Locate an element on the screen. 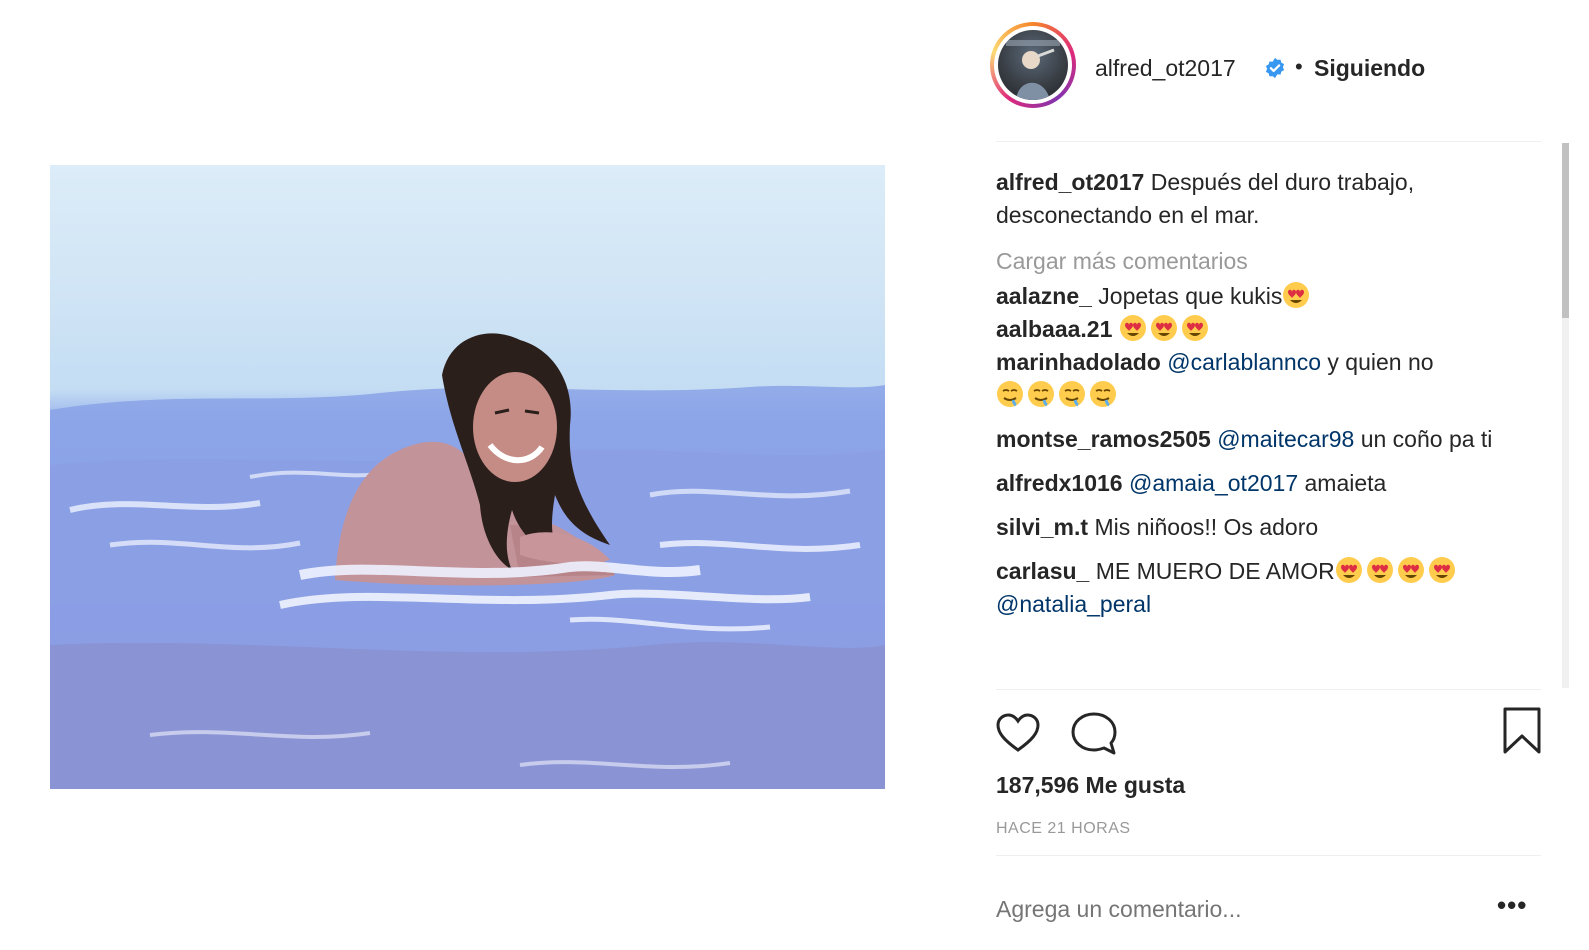 The height and width of the screenshot is (950, 1589). comment-item: aalazne_ Jopetas que kukis is located at coordinates (1261, 296).